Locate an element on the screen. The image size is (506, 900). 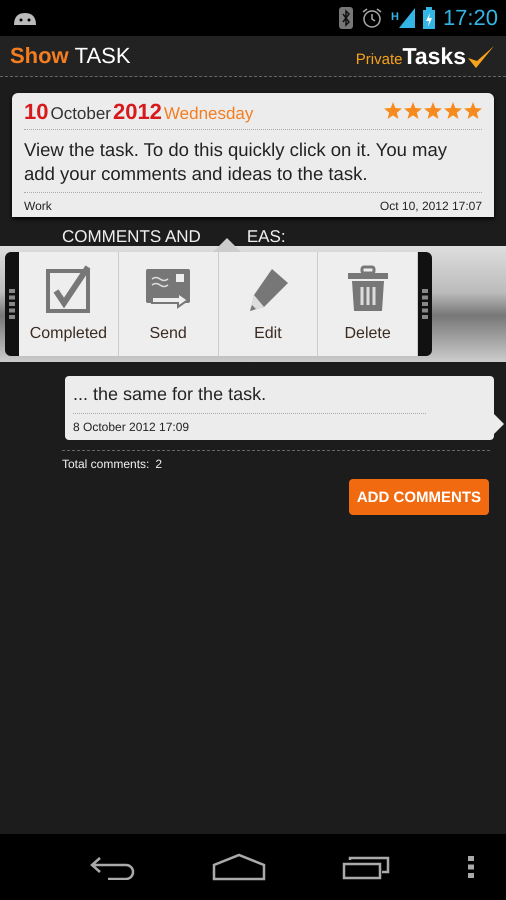
task-card: 10 October2012Wednesday View the task. To do this quickly click on it. You may add your comments and ideas to the task. Work Oct 10, 2012 17:07 is located at coordinates (253, 155).